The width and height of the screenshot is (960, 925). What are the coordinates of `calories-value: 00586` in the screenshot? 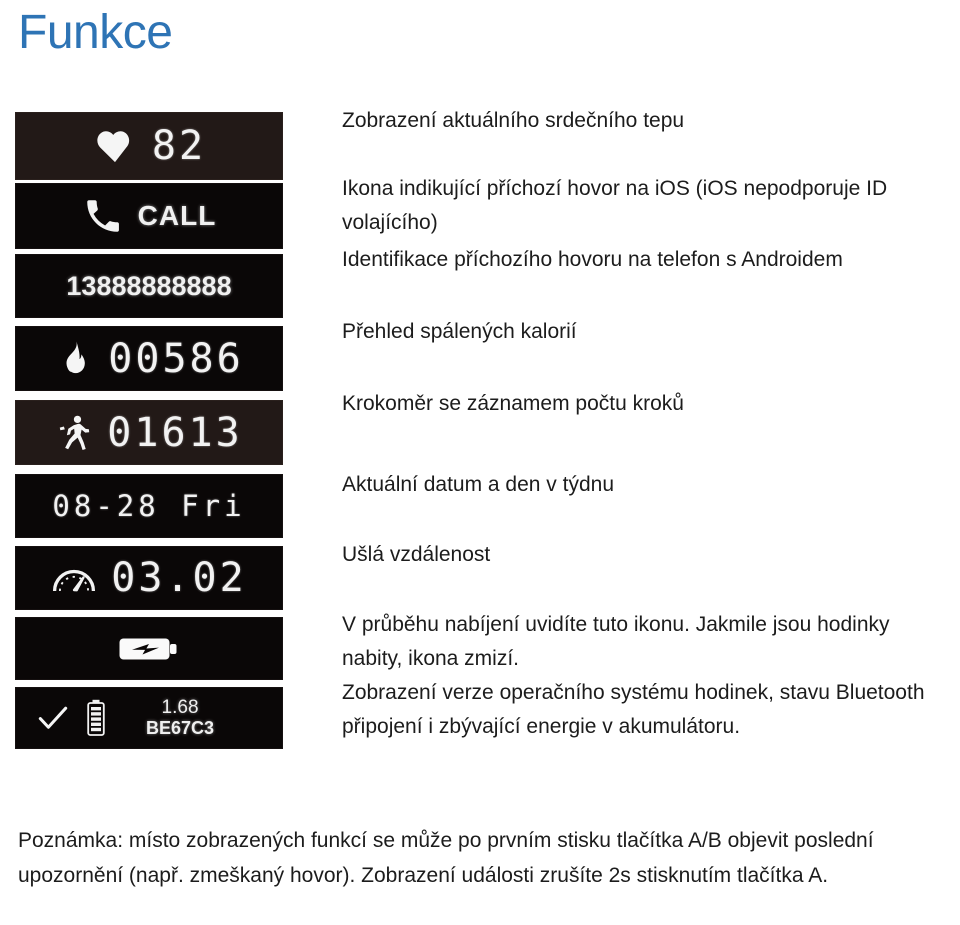 It's located at (176, 358).